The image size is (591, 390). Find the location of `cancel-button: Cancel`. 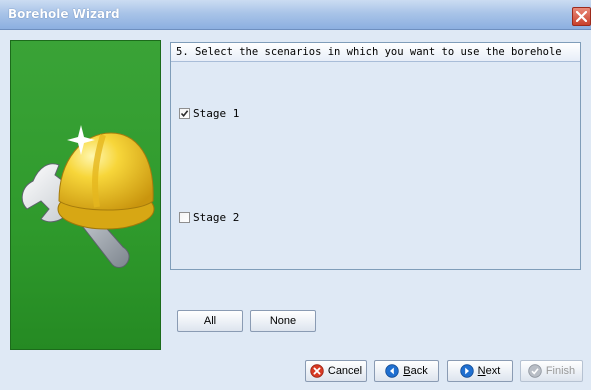

cancel-button: Cancel is located at coordinates (336, 371).